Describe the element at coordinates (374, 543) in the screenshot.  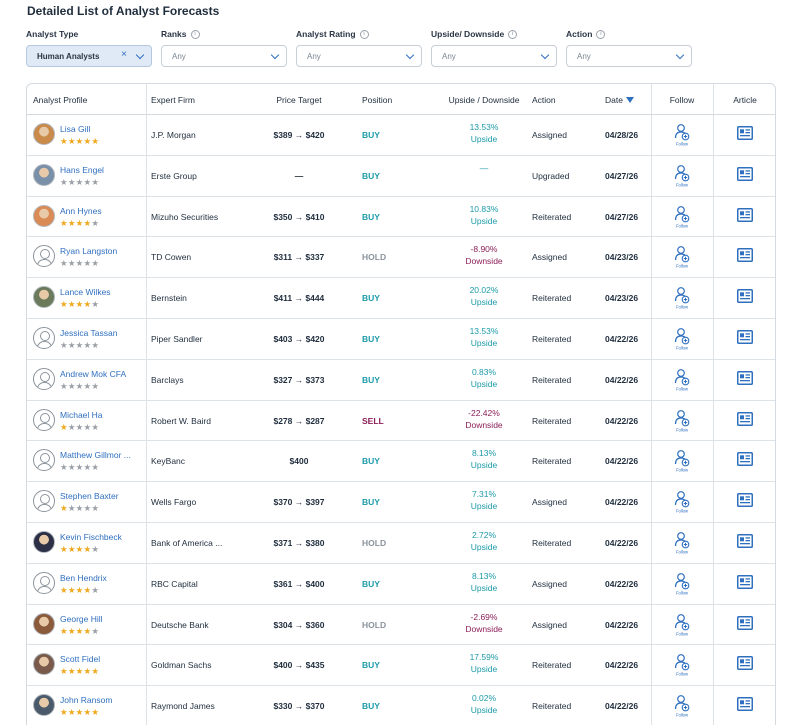
I see `position-badge: HOLD` at that location.